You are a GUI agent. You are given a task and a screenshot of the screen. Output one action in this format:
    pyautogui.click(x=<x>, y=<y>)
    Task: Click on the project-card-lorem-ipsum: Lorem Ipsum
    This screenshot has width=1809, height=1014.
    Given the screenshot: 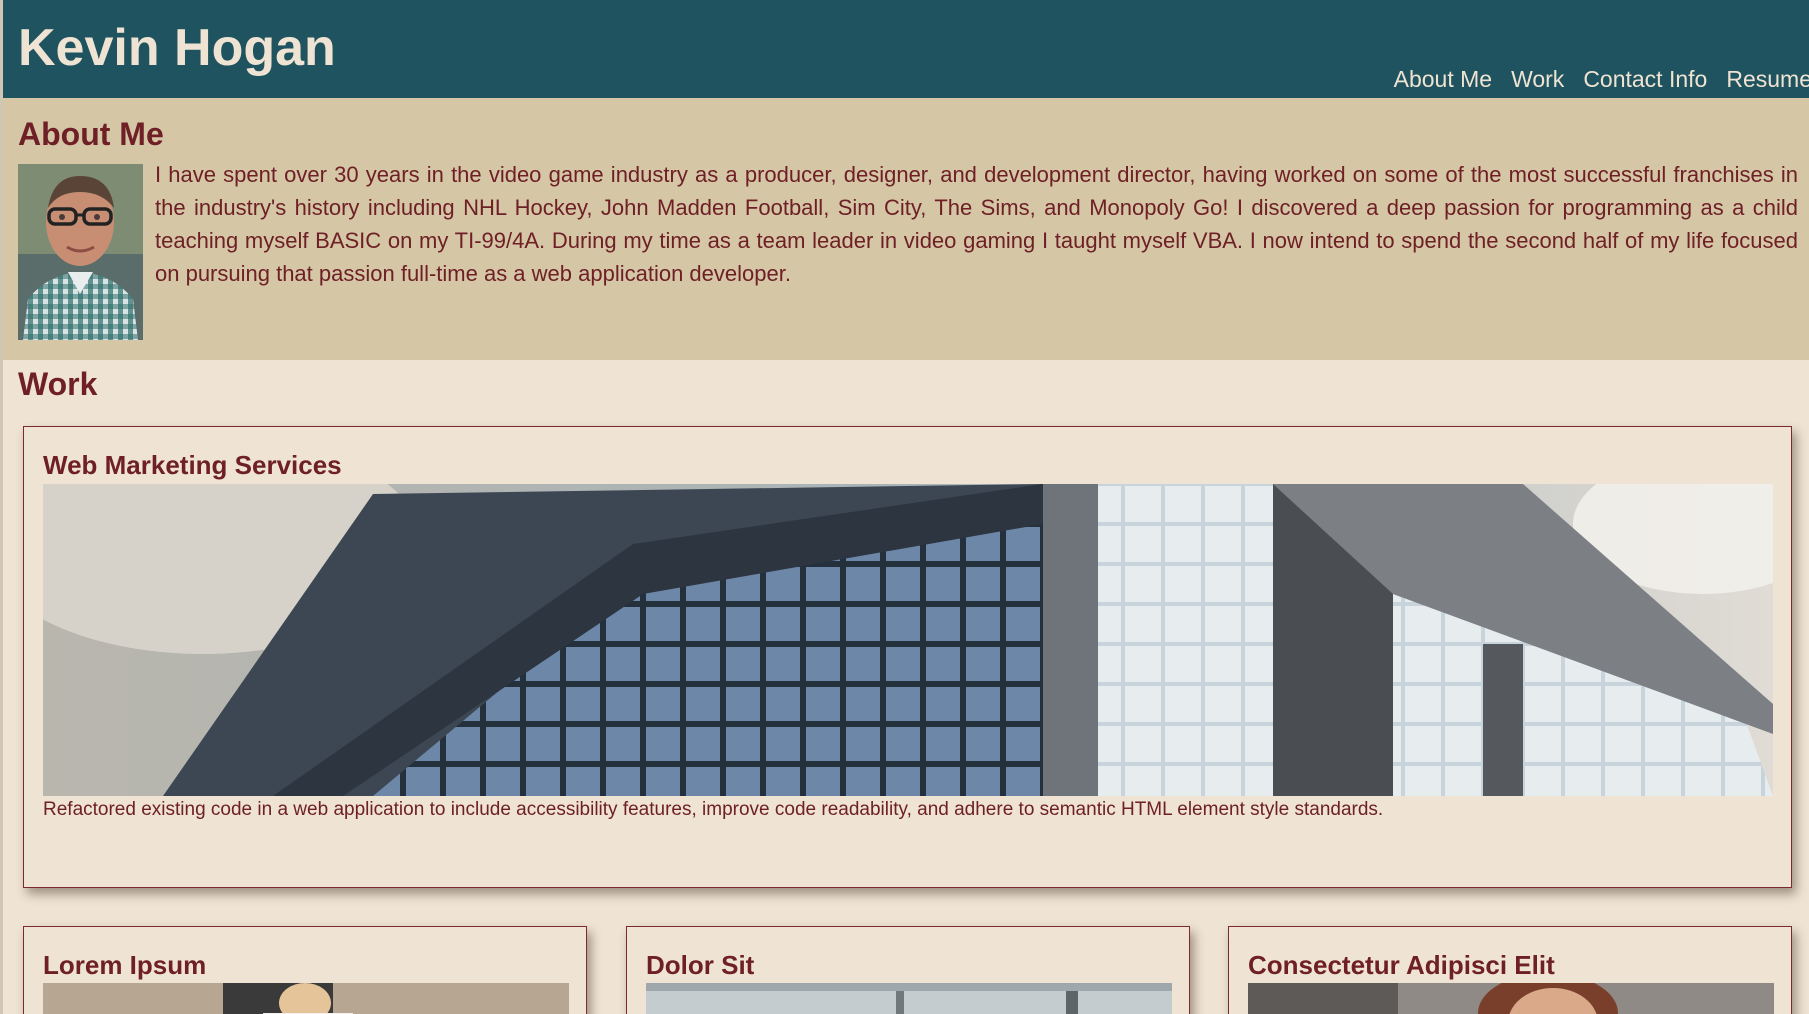 What is the action you would take?
    pyautogui.click(x=305, y=970)
    